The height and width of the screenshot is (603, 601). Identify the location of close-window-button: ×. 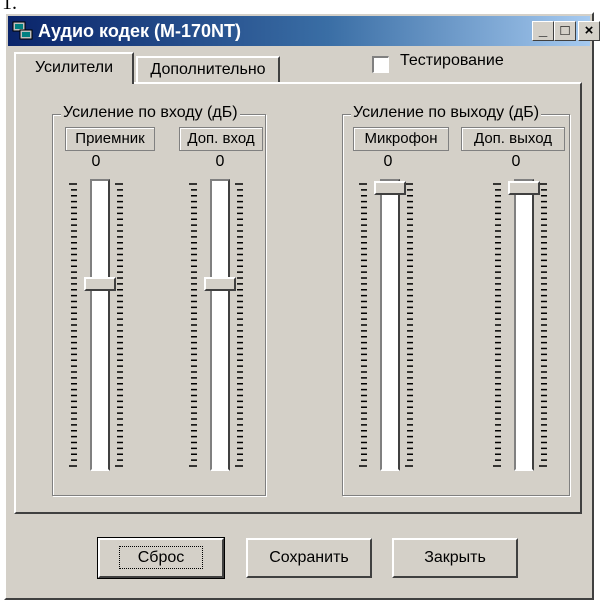
(589, 31).